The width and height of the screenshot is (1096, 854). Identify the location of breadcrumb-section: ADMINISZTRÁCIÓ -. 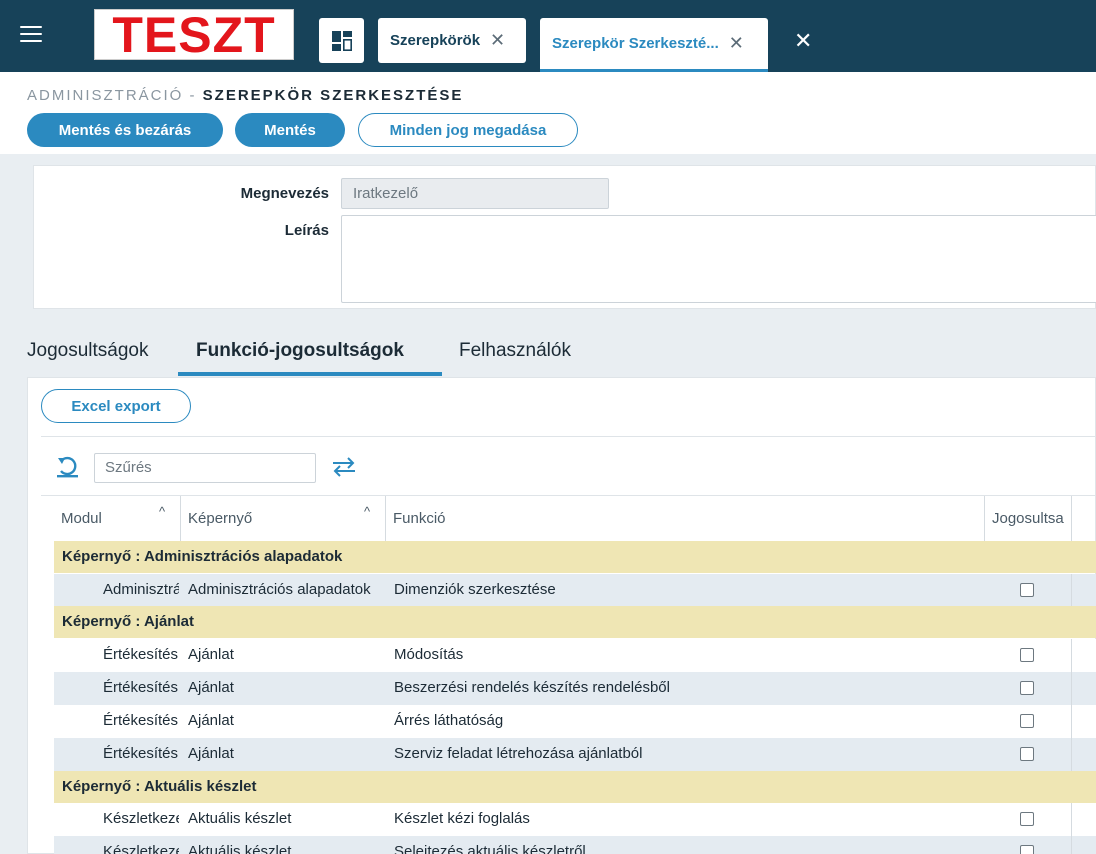
(112, 95).